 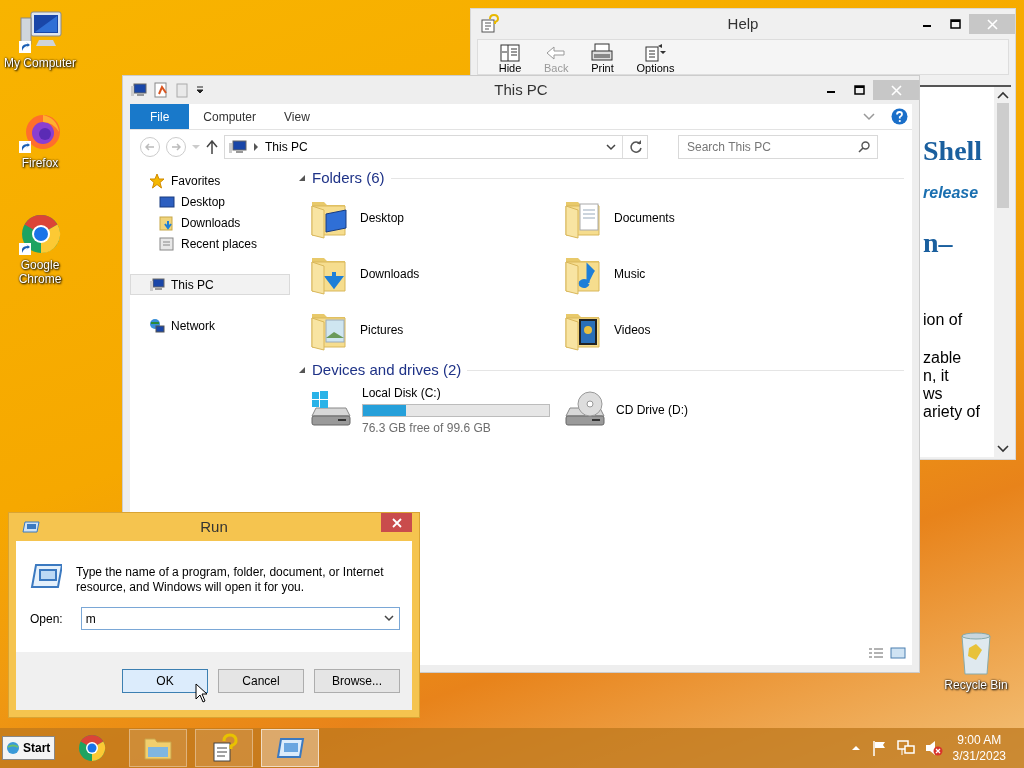 What do you see at coordinates (230, 579) in the screenshot?
I see `instruction-text: Type the name of a program, folder, document, or Internet resource, and Windows will open it for you.` at bounding box center [230, 579].